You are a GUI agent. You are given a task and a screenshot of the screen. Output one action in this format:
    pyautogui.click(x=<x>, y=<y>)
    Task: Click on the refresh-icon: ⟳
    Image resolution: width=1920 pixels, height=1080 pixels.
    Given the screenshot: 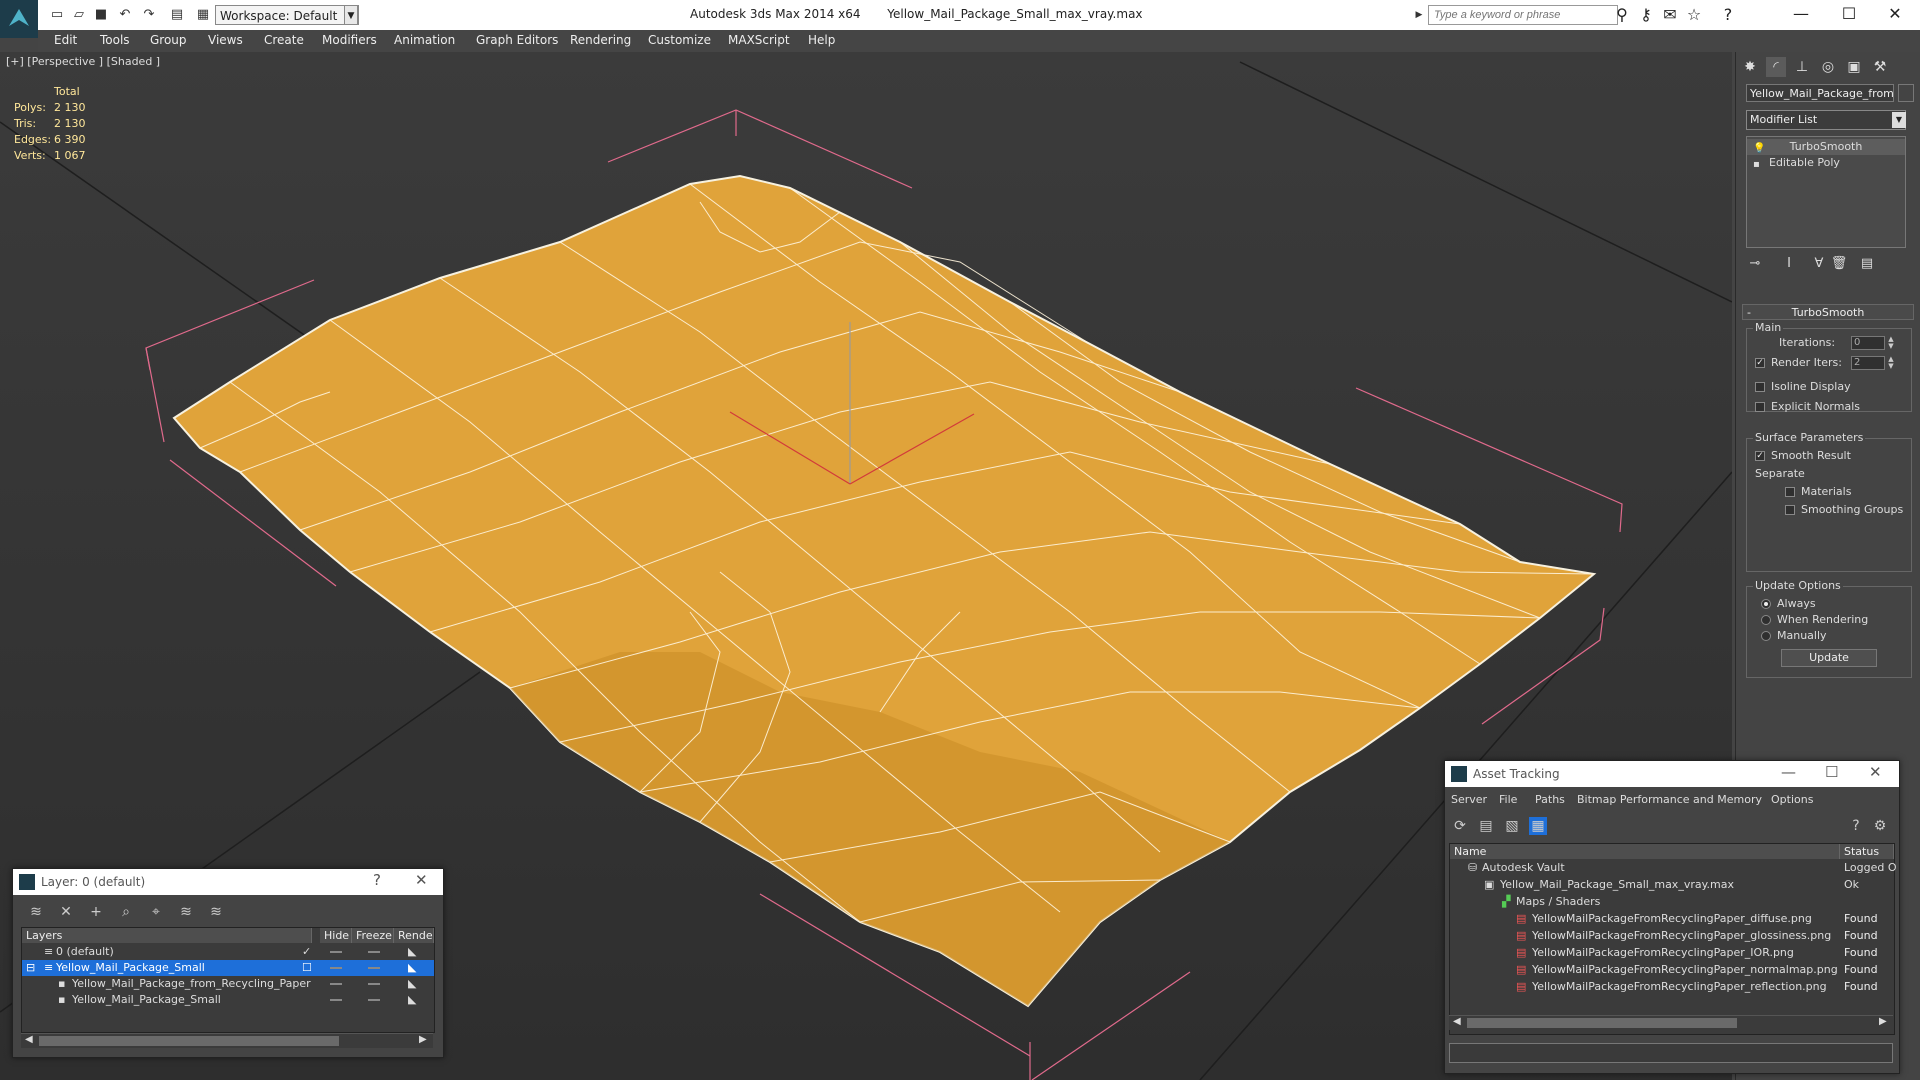 What is the action you would take?
    pyautogui.click(x=1460, y=826)
    